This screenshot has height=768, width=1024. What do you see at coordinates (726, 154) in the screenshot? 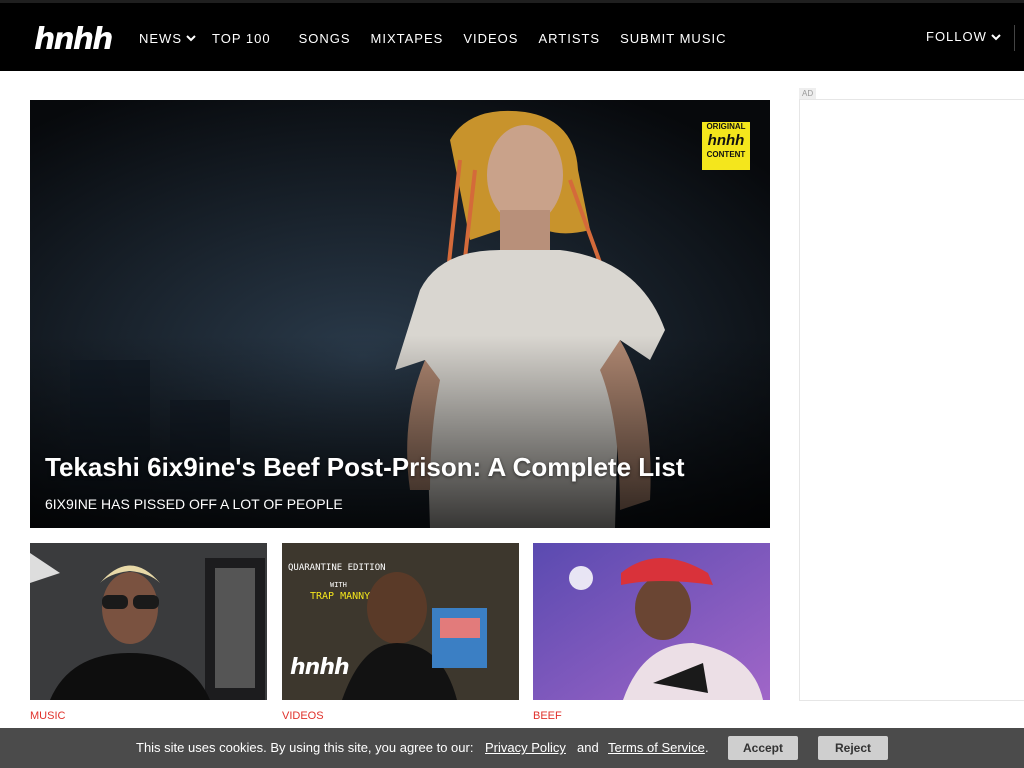
I see `badge-line2: CONTENT` at bounding box center [726, 154].